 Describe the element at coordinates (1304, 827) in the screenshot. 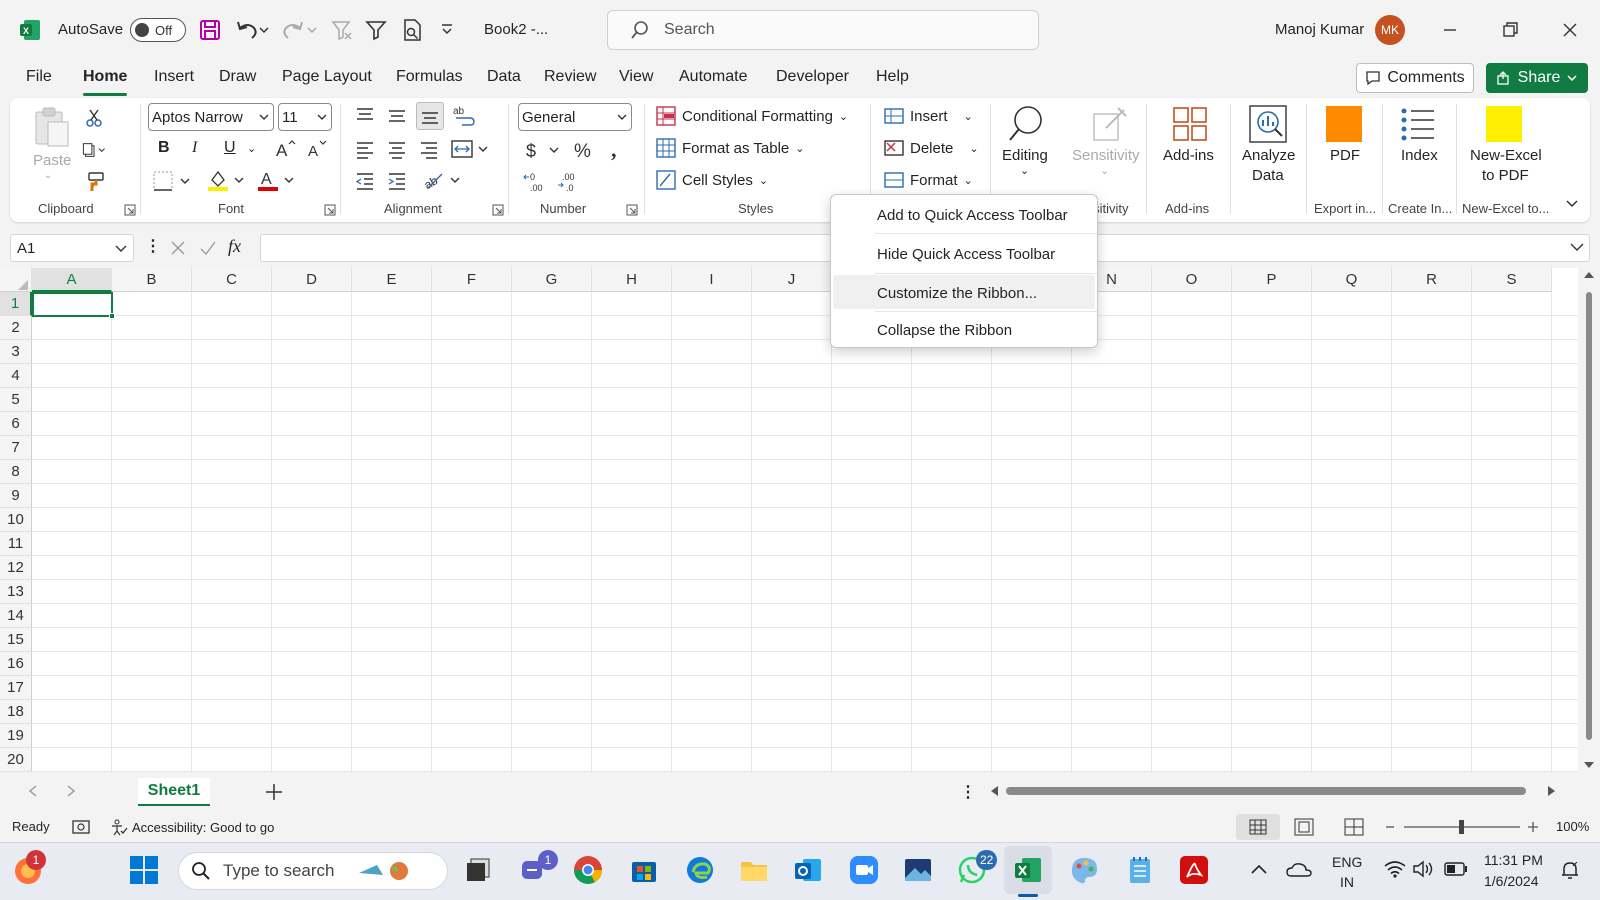

I see `page-layout-view-icon` at that location.